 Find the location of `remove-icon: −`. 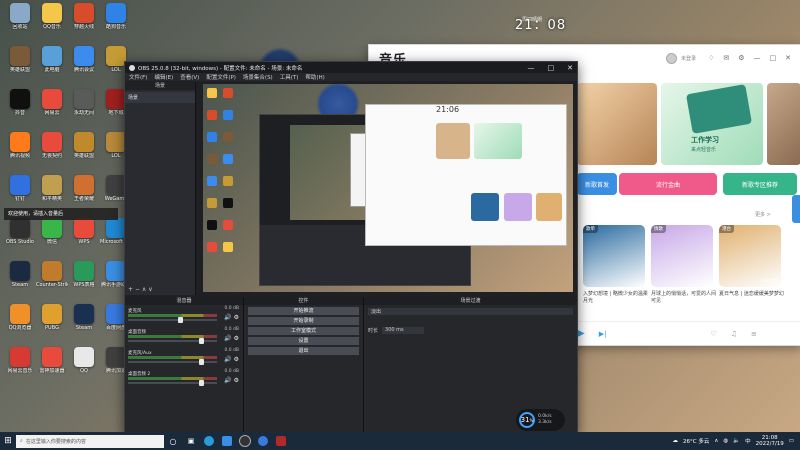

remove-icon: − is located at coordinates (137, 289).